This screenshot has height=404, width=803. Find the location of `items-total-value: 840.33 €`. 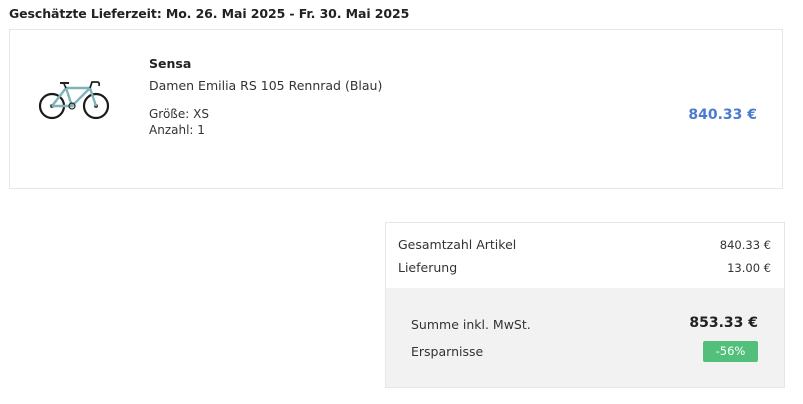

items-total-value: 840.33 € is located at coordinates (745, 245).